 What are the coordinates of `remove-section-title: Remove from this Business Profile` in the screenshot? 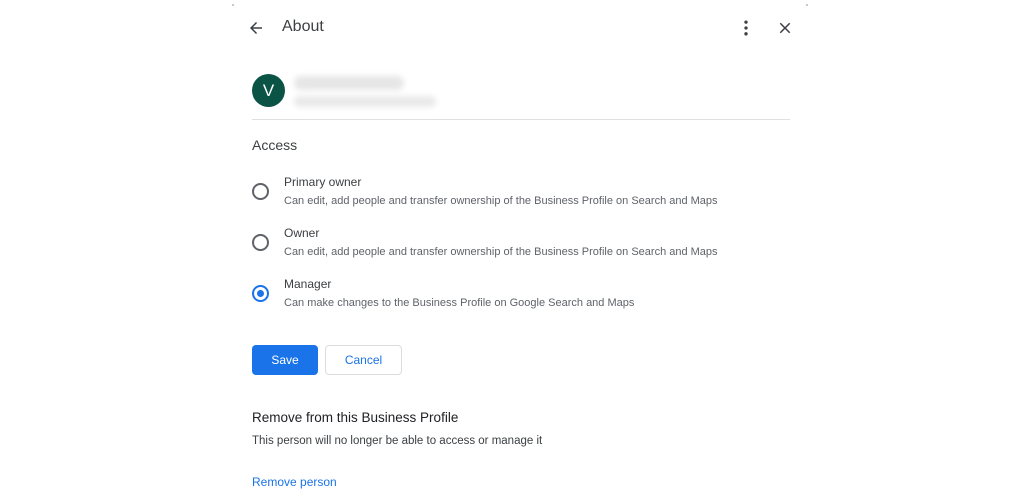 It's located at (355, 417).